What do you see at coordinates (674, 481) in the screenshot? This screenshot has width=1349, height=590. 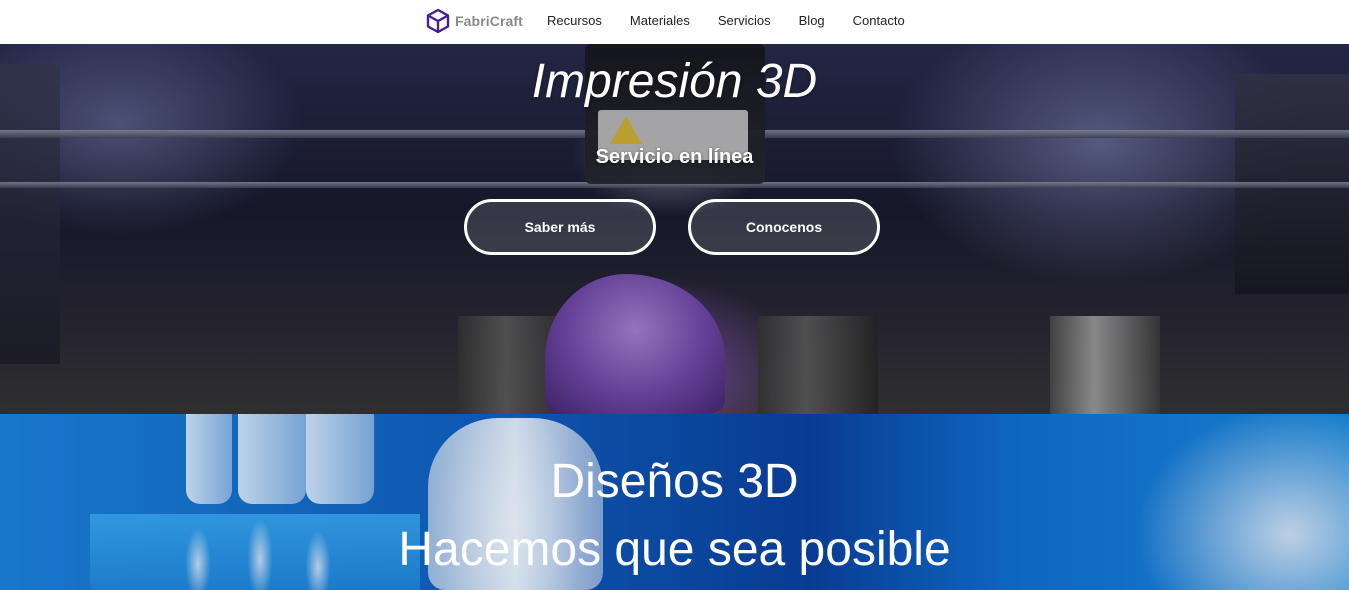 I see `section-title: Diseños 3D` at bounding box center [674, 481].